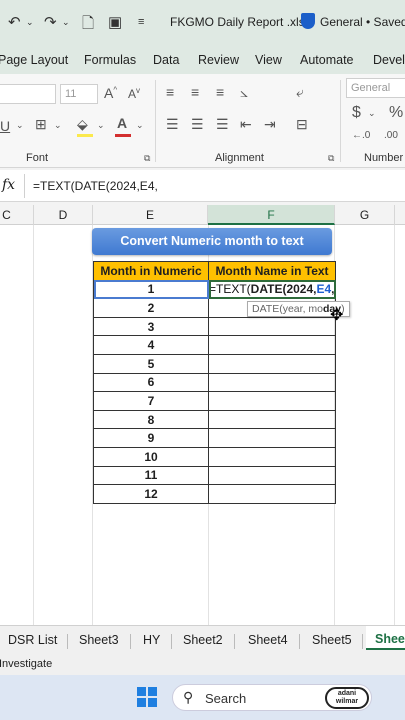 The height and width of the screenshot is (720, 405). Describe the element at coordinates (272, 289) in the screenshot. I see `cell-f4-editing: =TEXT(DATE(2024,E4,` at that location.